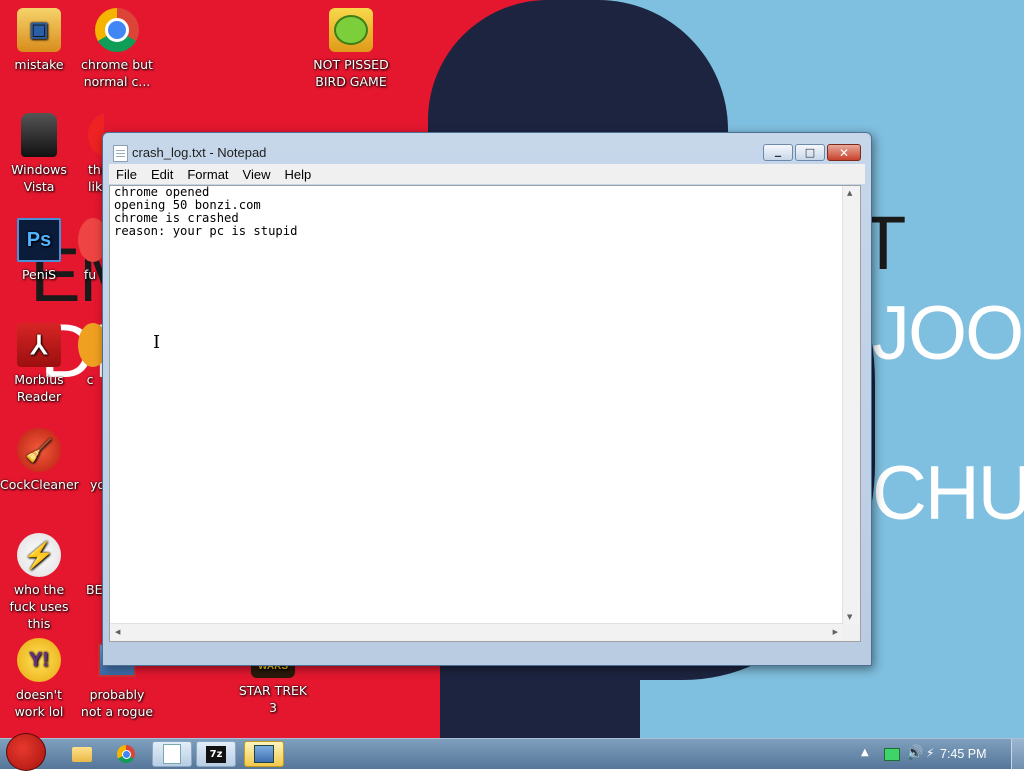  What do you see at coordinates (849, 617) in the screenshot?
I see `scroll-down-arrow-icon: ▼` at bounding box center [849, 617].